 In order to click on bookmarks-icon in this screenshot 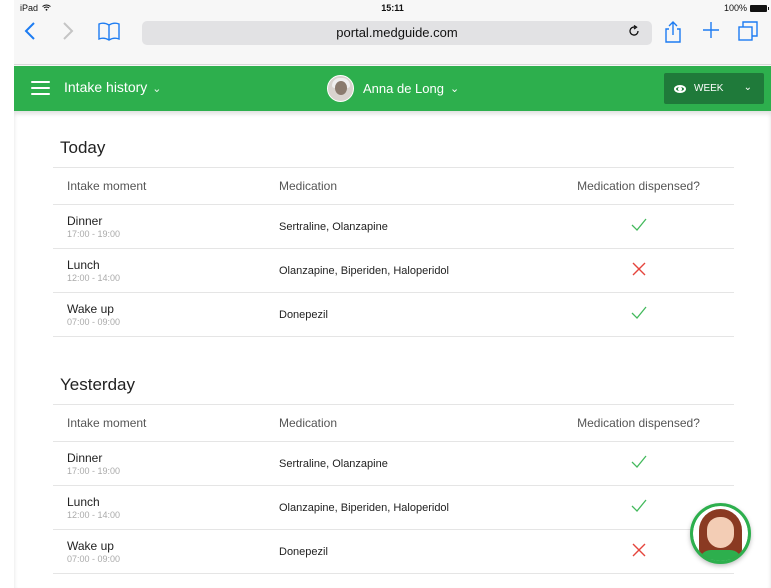, I will do `click(109, 33)`.